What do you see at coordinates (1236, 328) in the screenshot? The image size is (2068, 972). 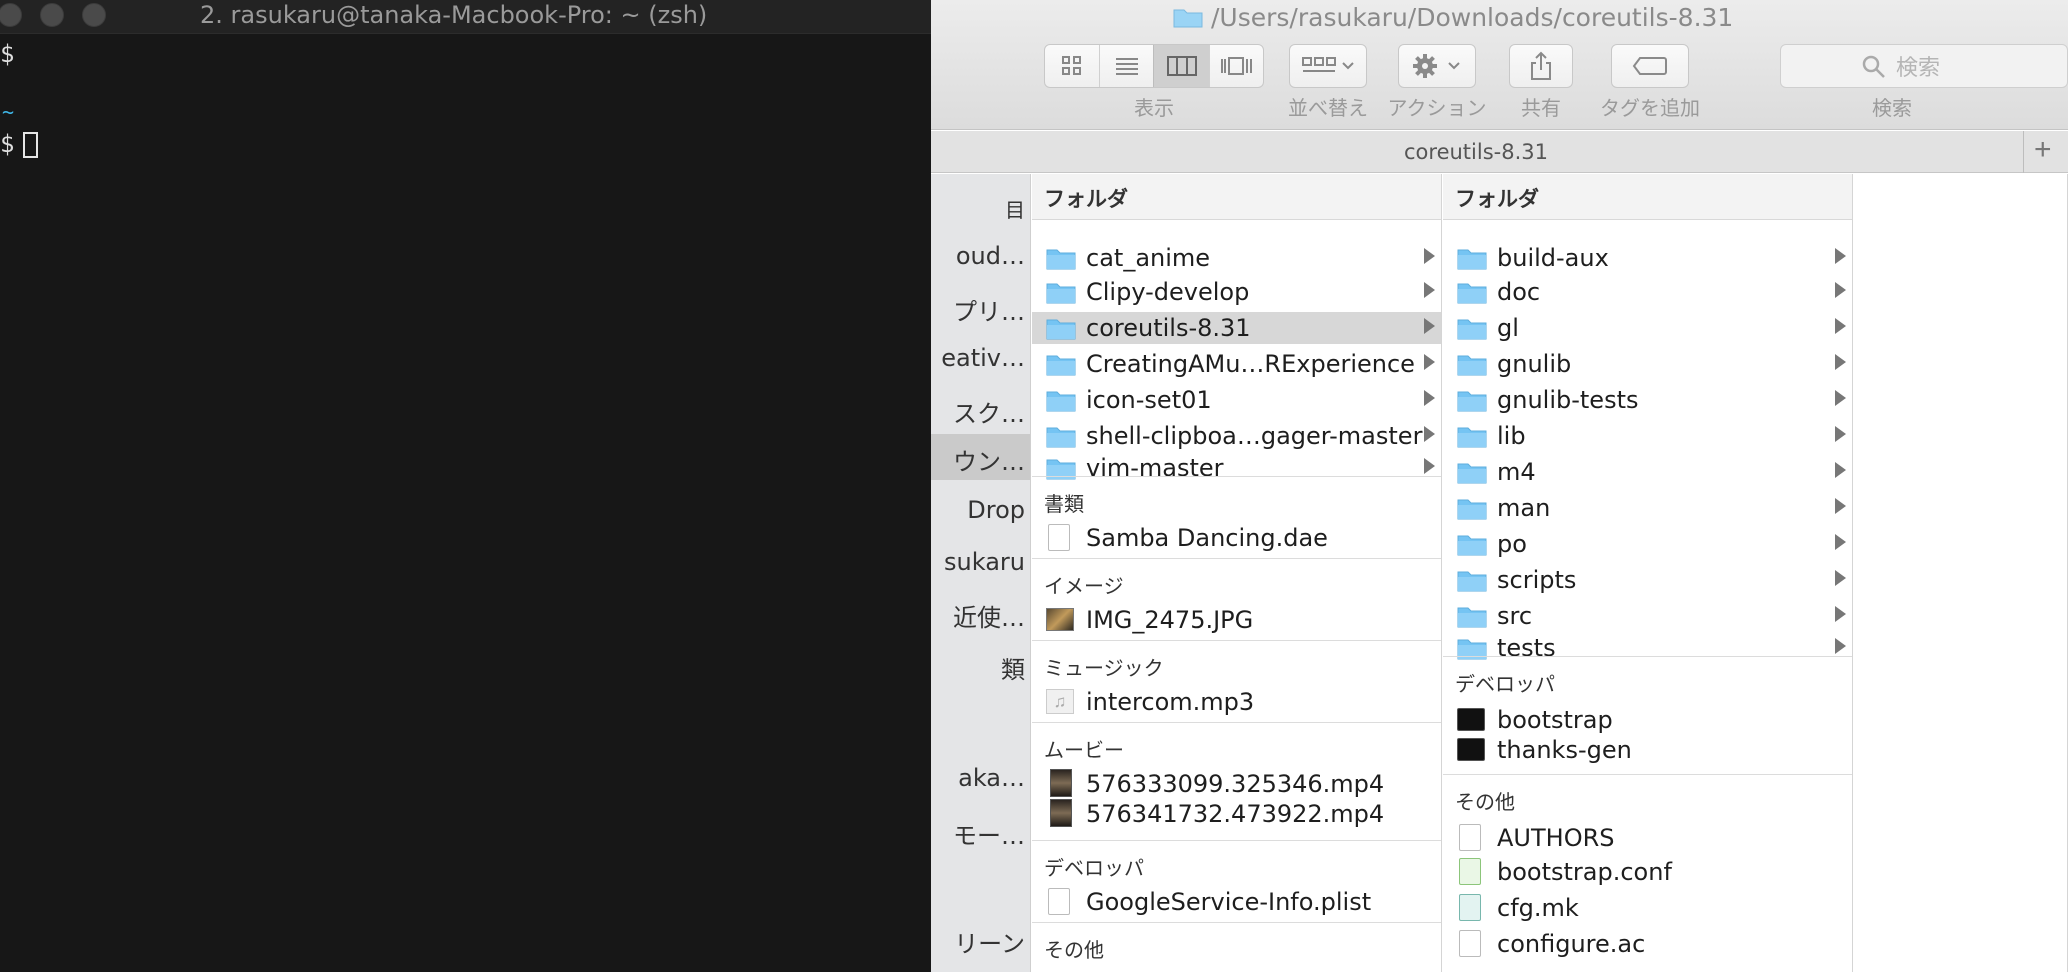 I see `folder-row: coreutils-8.31` at bounding box center [1236, 328].